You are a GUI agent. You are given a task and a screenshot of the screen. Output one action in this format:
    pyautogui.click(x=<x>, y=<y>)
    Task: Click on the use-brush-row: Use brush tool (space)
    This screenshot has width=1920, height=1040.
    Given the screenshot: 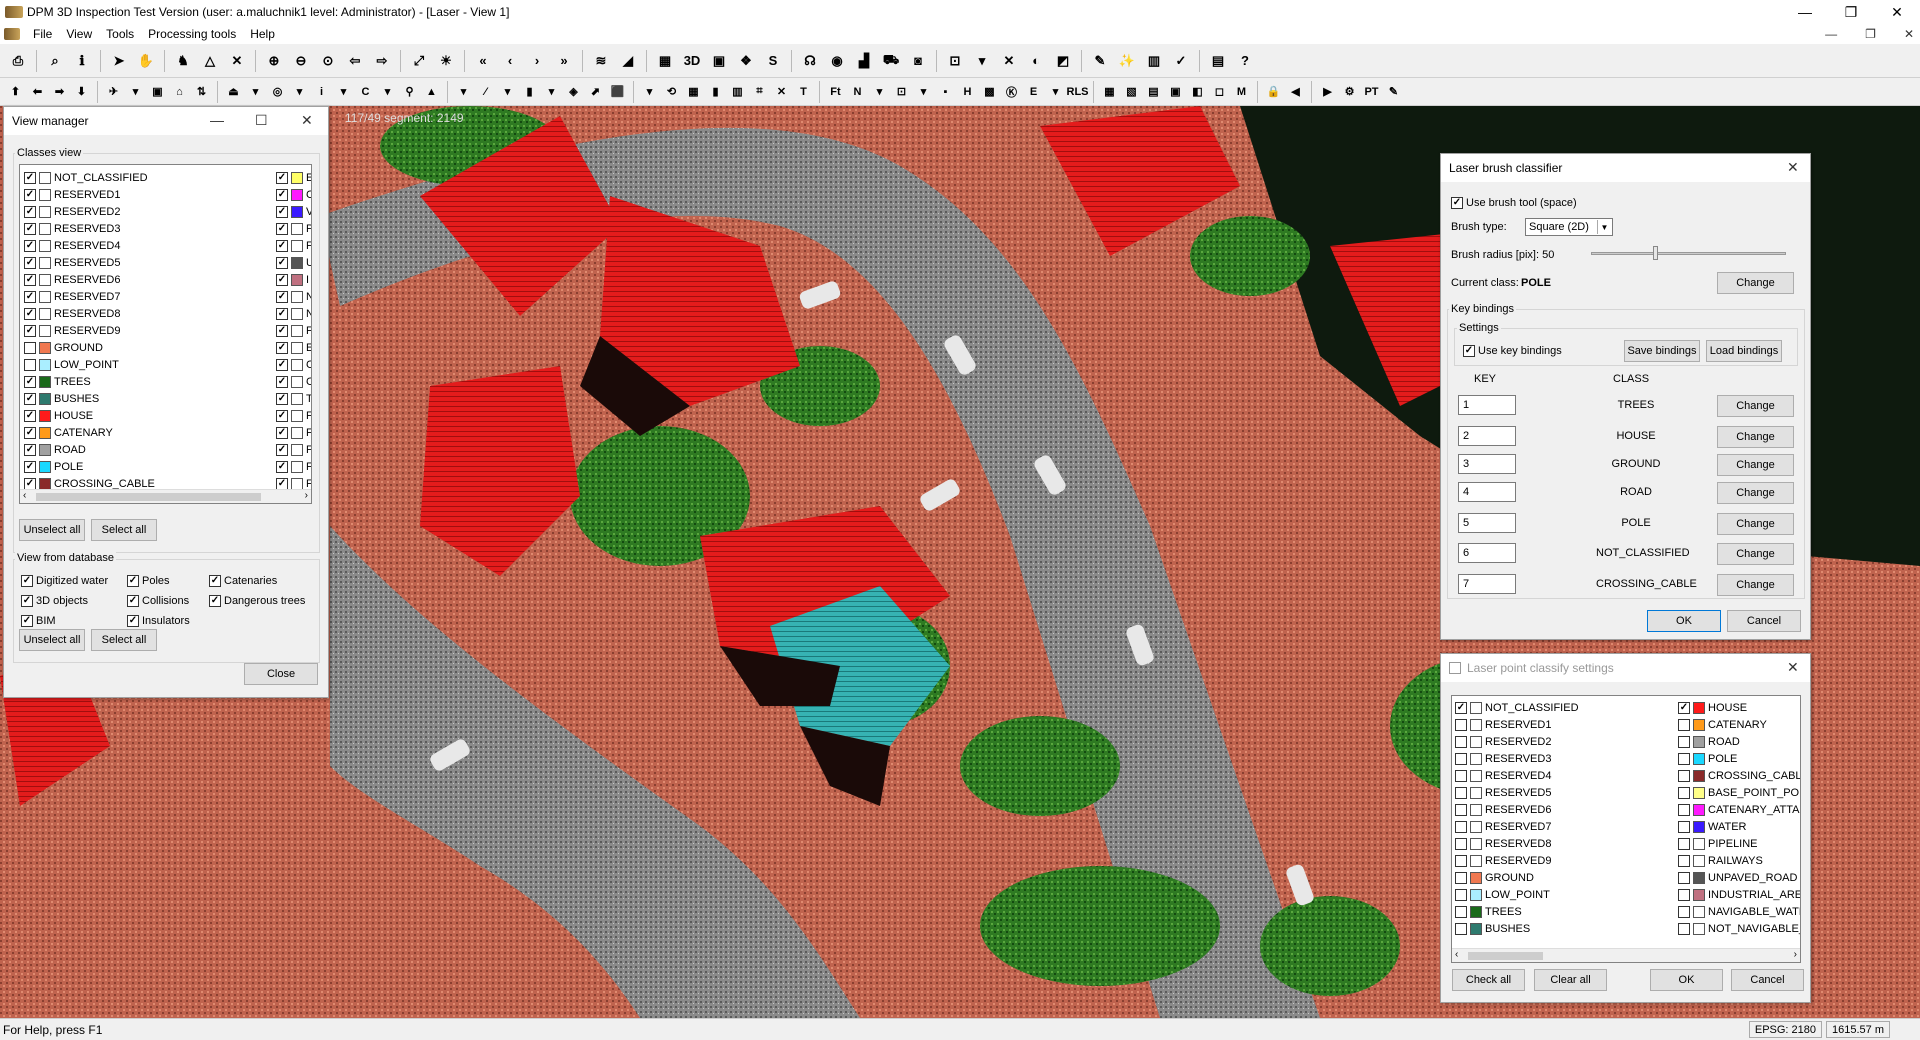 What is the action you would take?
    pyautogui.click(x=1514, y=203)
    